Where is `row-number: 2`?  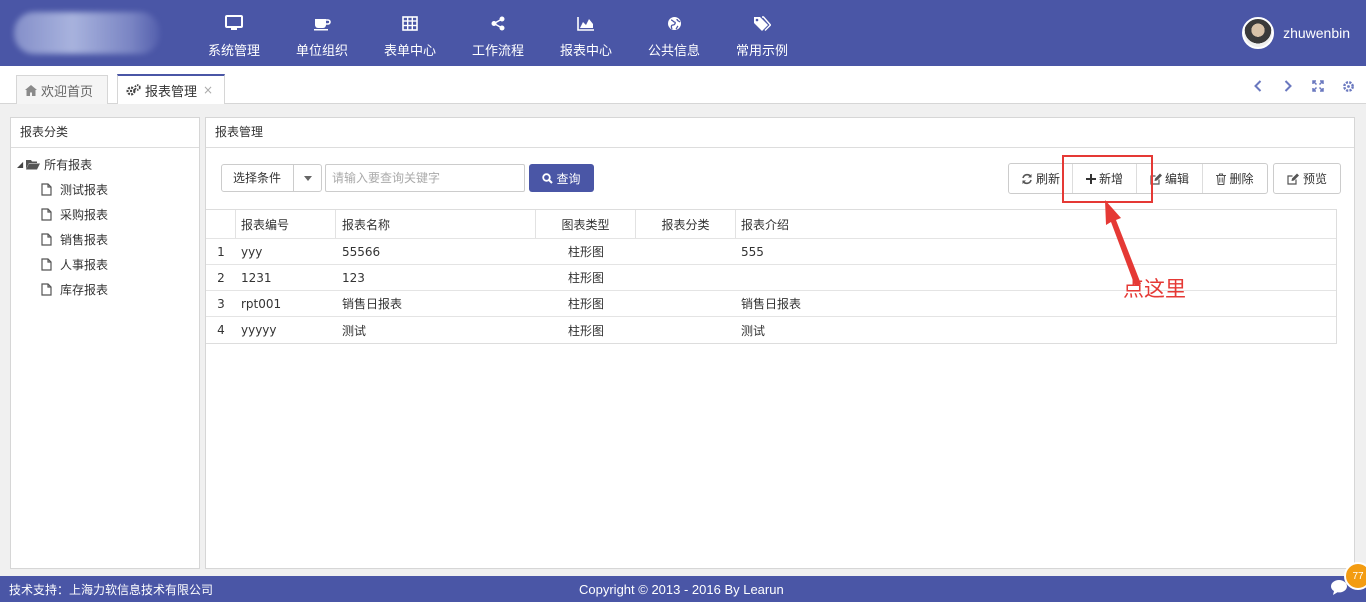
row-number: 2 is located at coordinates (221, 277).